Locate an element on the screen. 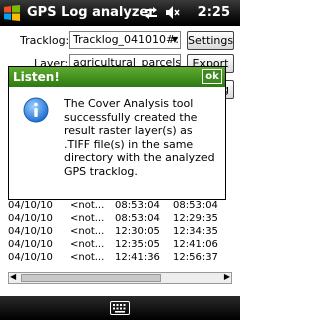  tracklog-label: Tracklog: is located at coordinates (45, 40).